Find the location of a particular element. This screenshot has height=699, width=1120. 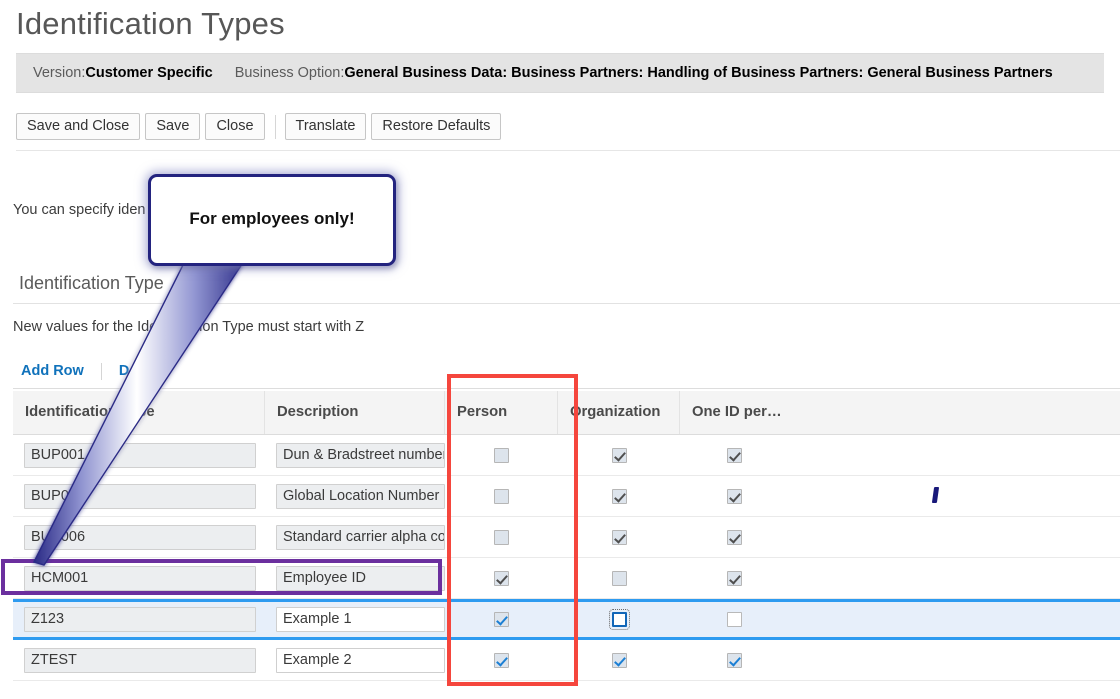

restore-defaults-button: Restore Defaults is located at coordinates (436, 126).